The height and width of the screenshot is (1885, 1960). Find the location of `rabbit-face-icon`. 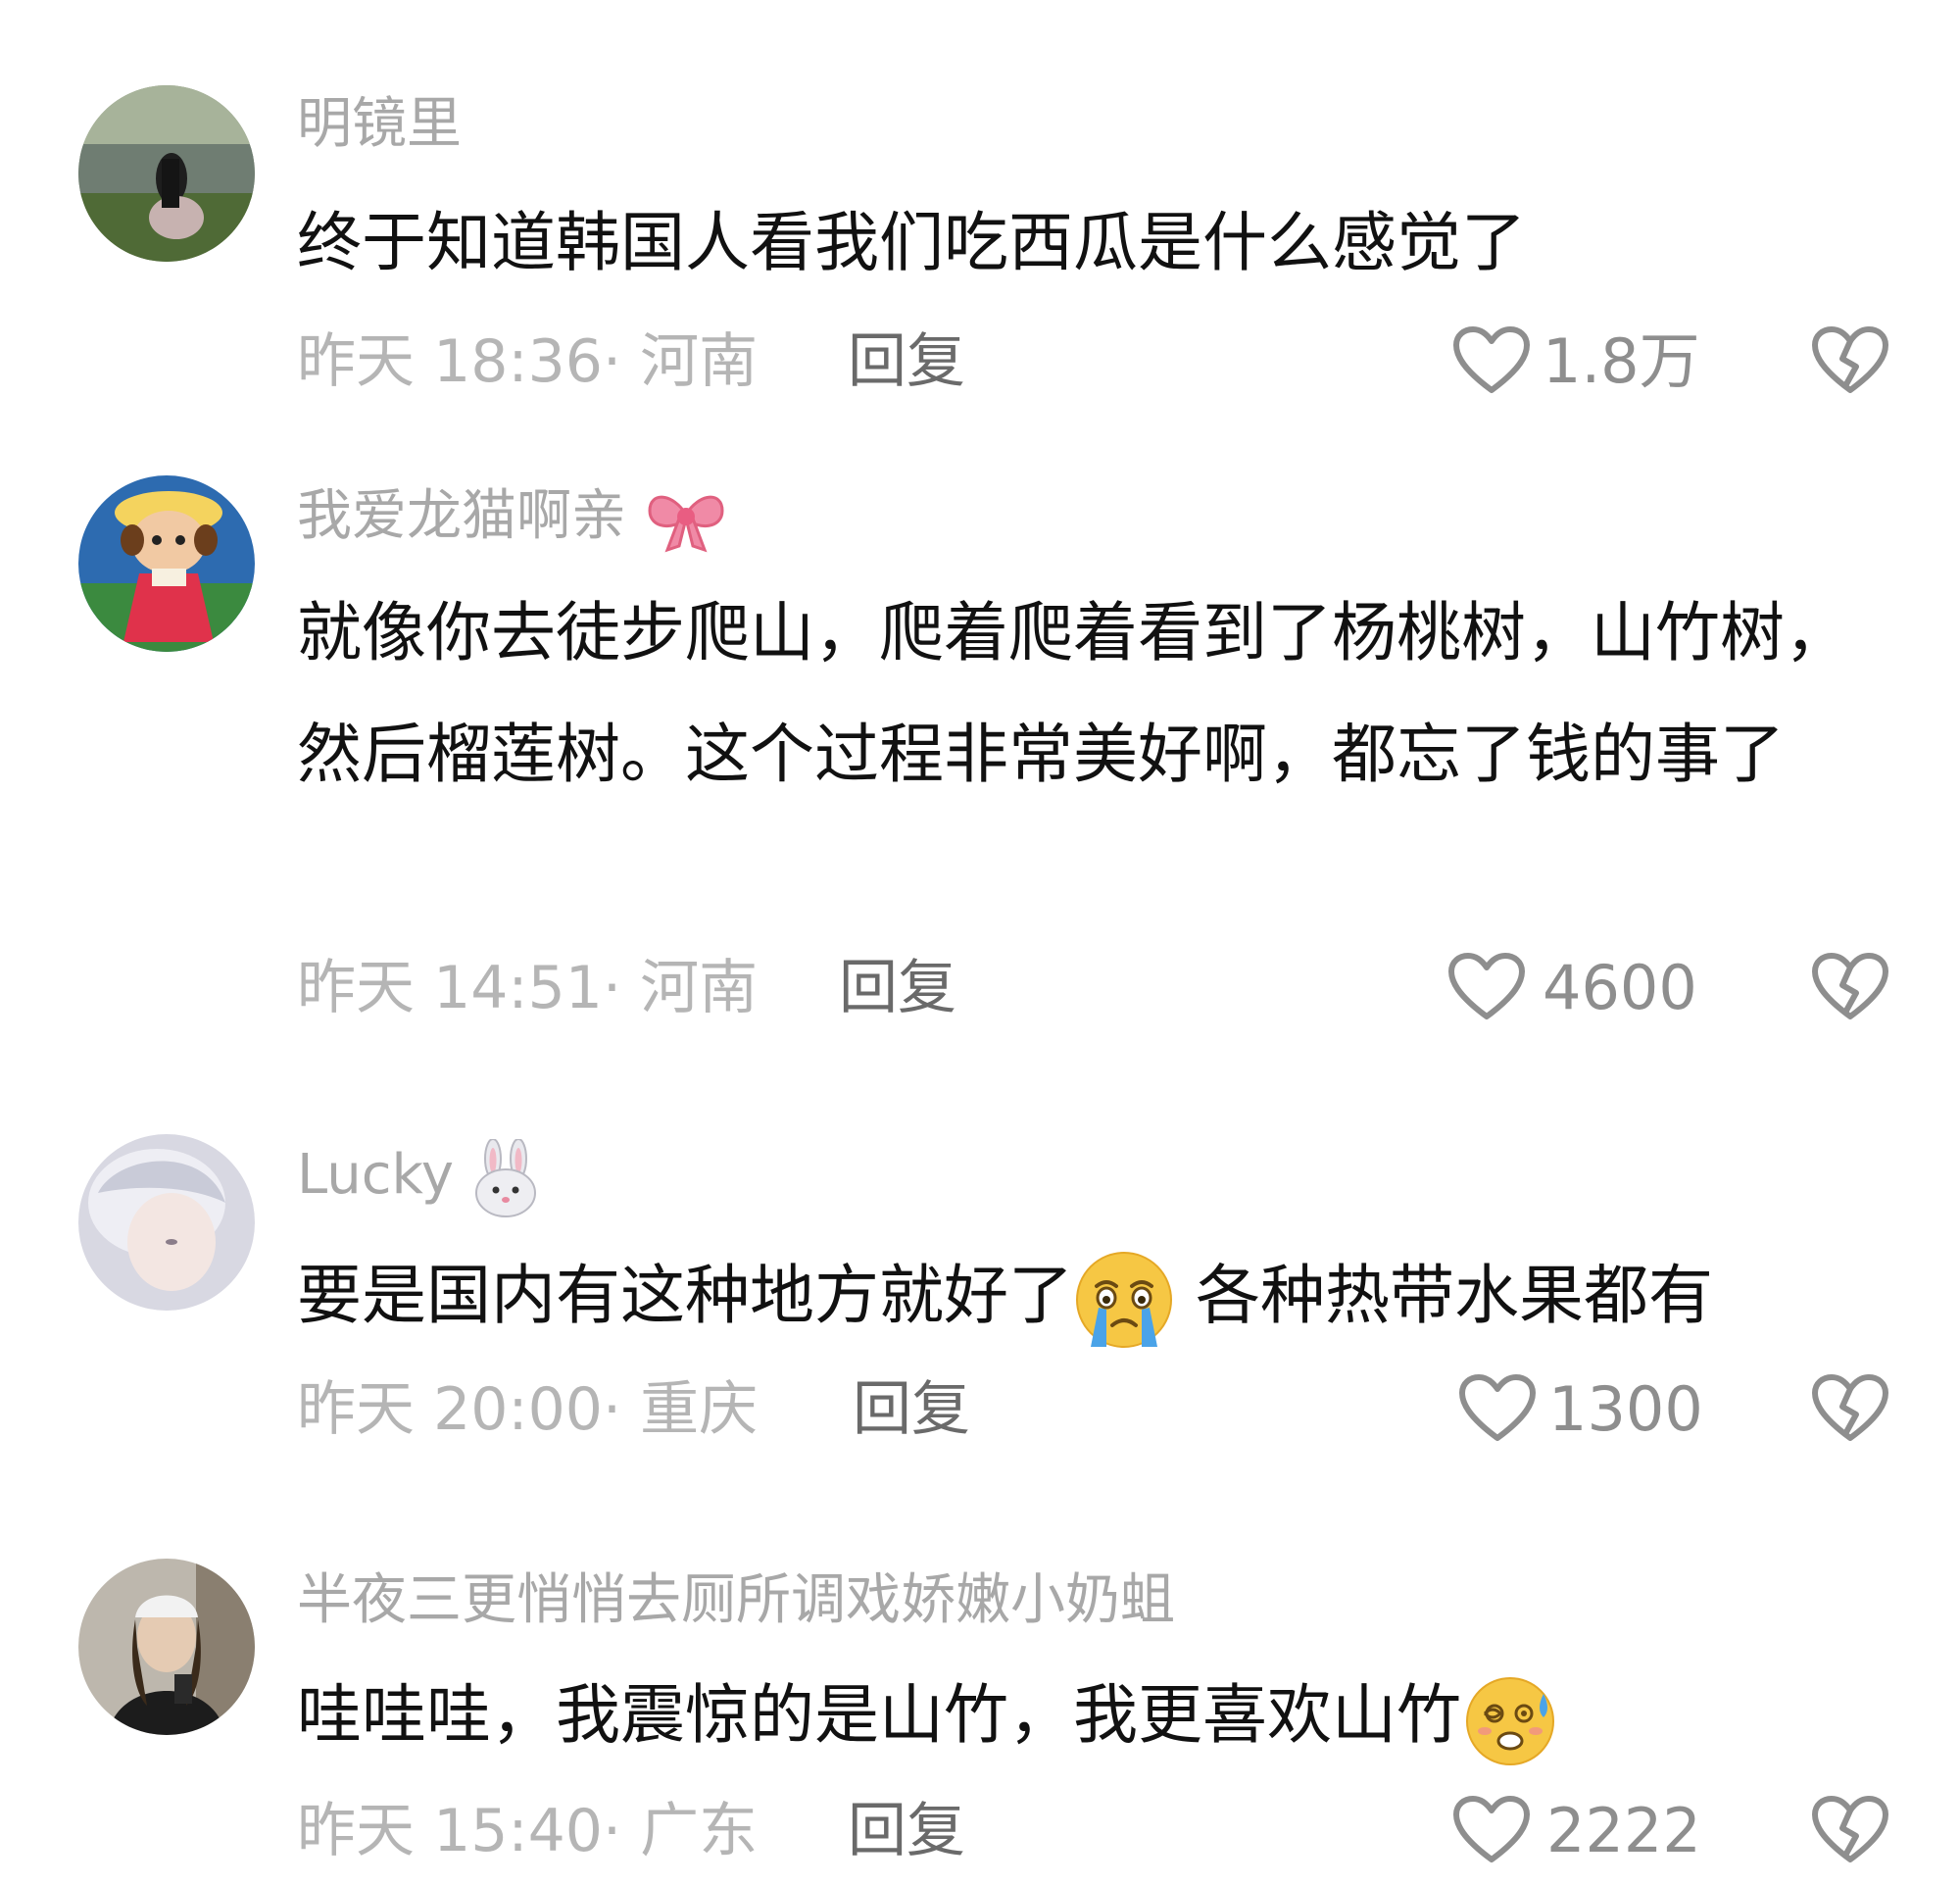

rabbit-face-icon is located at coordinates (505, 1178).